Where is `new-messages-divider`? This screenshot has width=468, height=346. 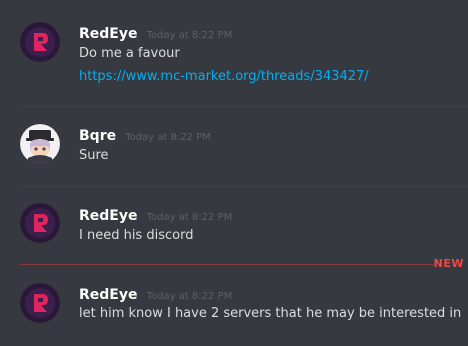 new-messages-divider is located at coordinates (227, 264).